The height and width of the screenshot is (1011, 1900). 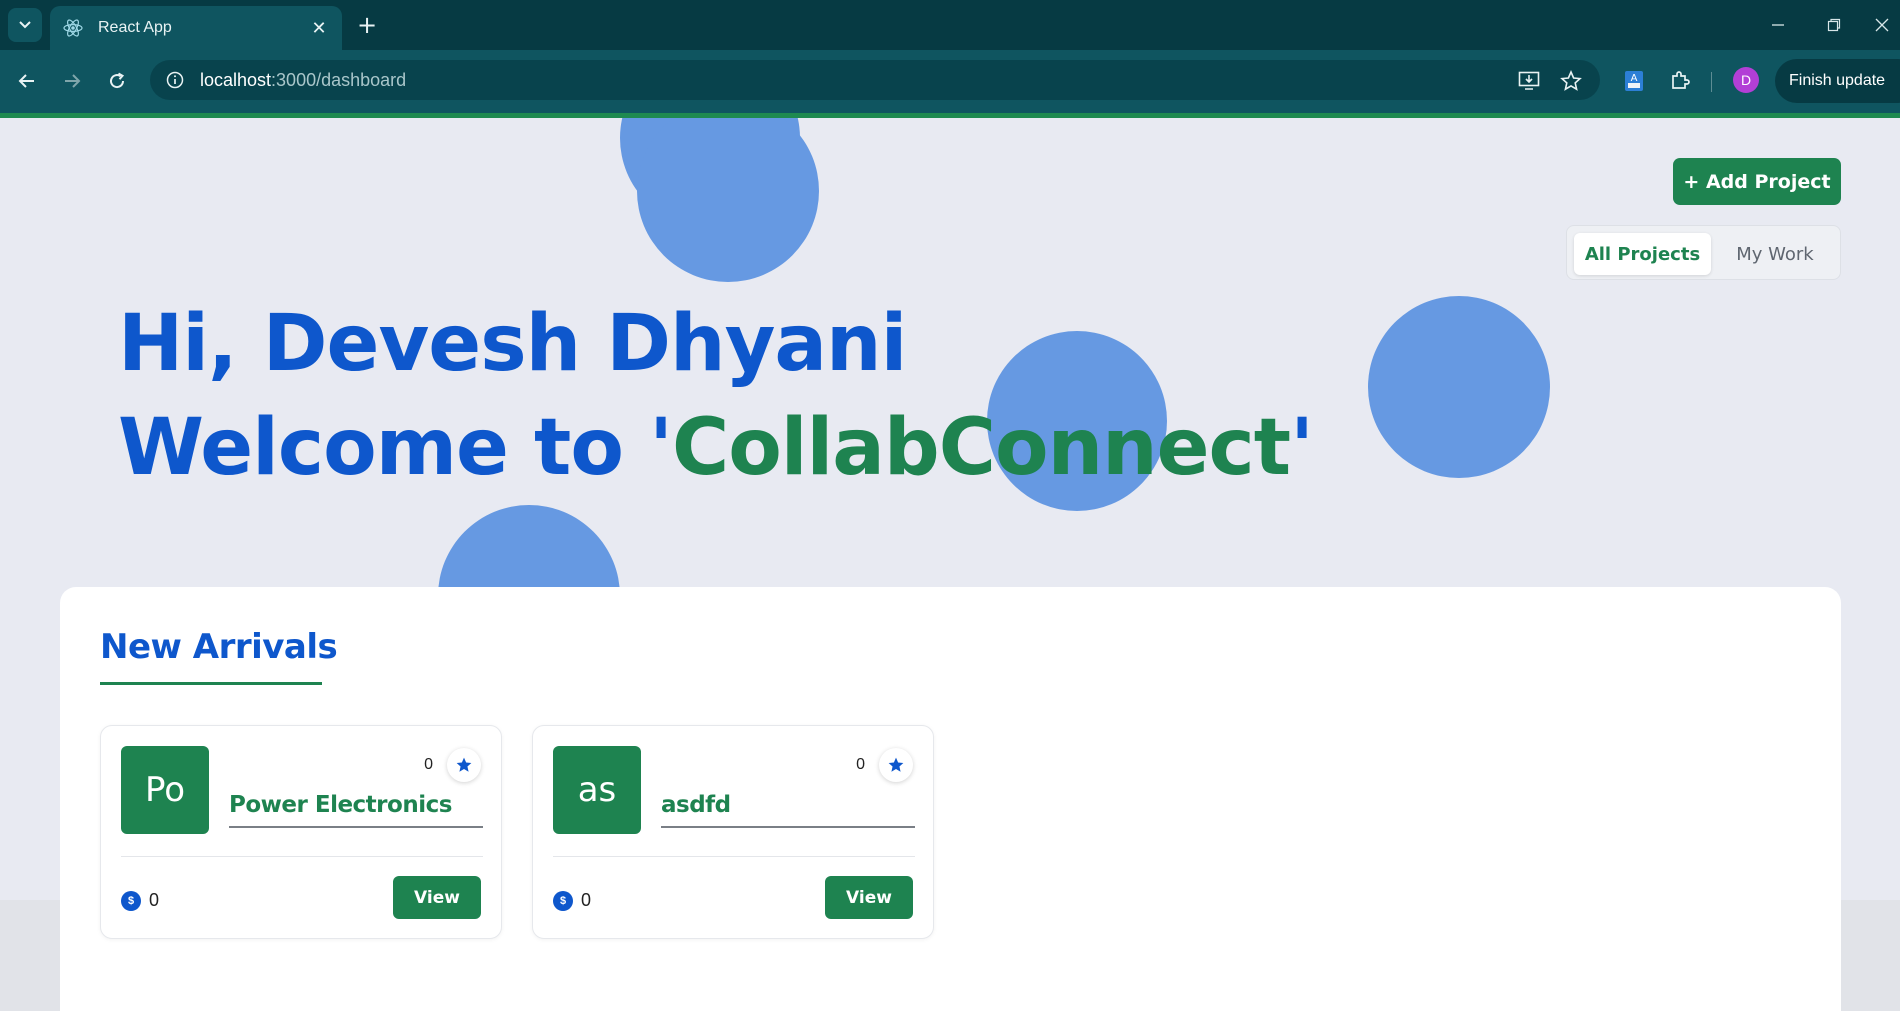 I want to click on brand-name: CollabConnect, so click(x=981, y=448).